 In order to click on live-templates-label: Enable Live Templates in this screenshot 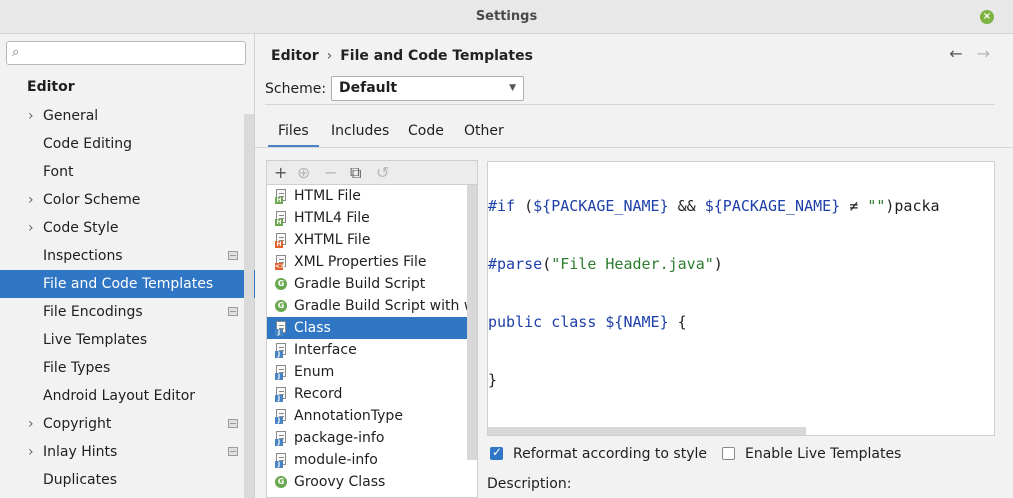, I will do `click(823, 454)`.